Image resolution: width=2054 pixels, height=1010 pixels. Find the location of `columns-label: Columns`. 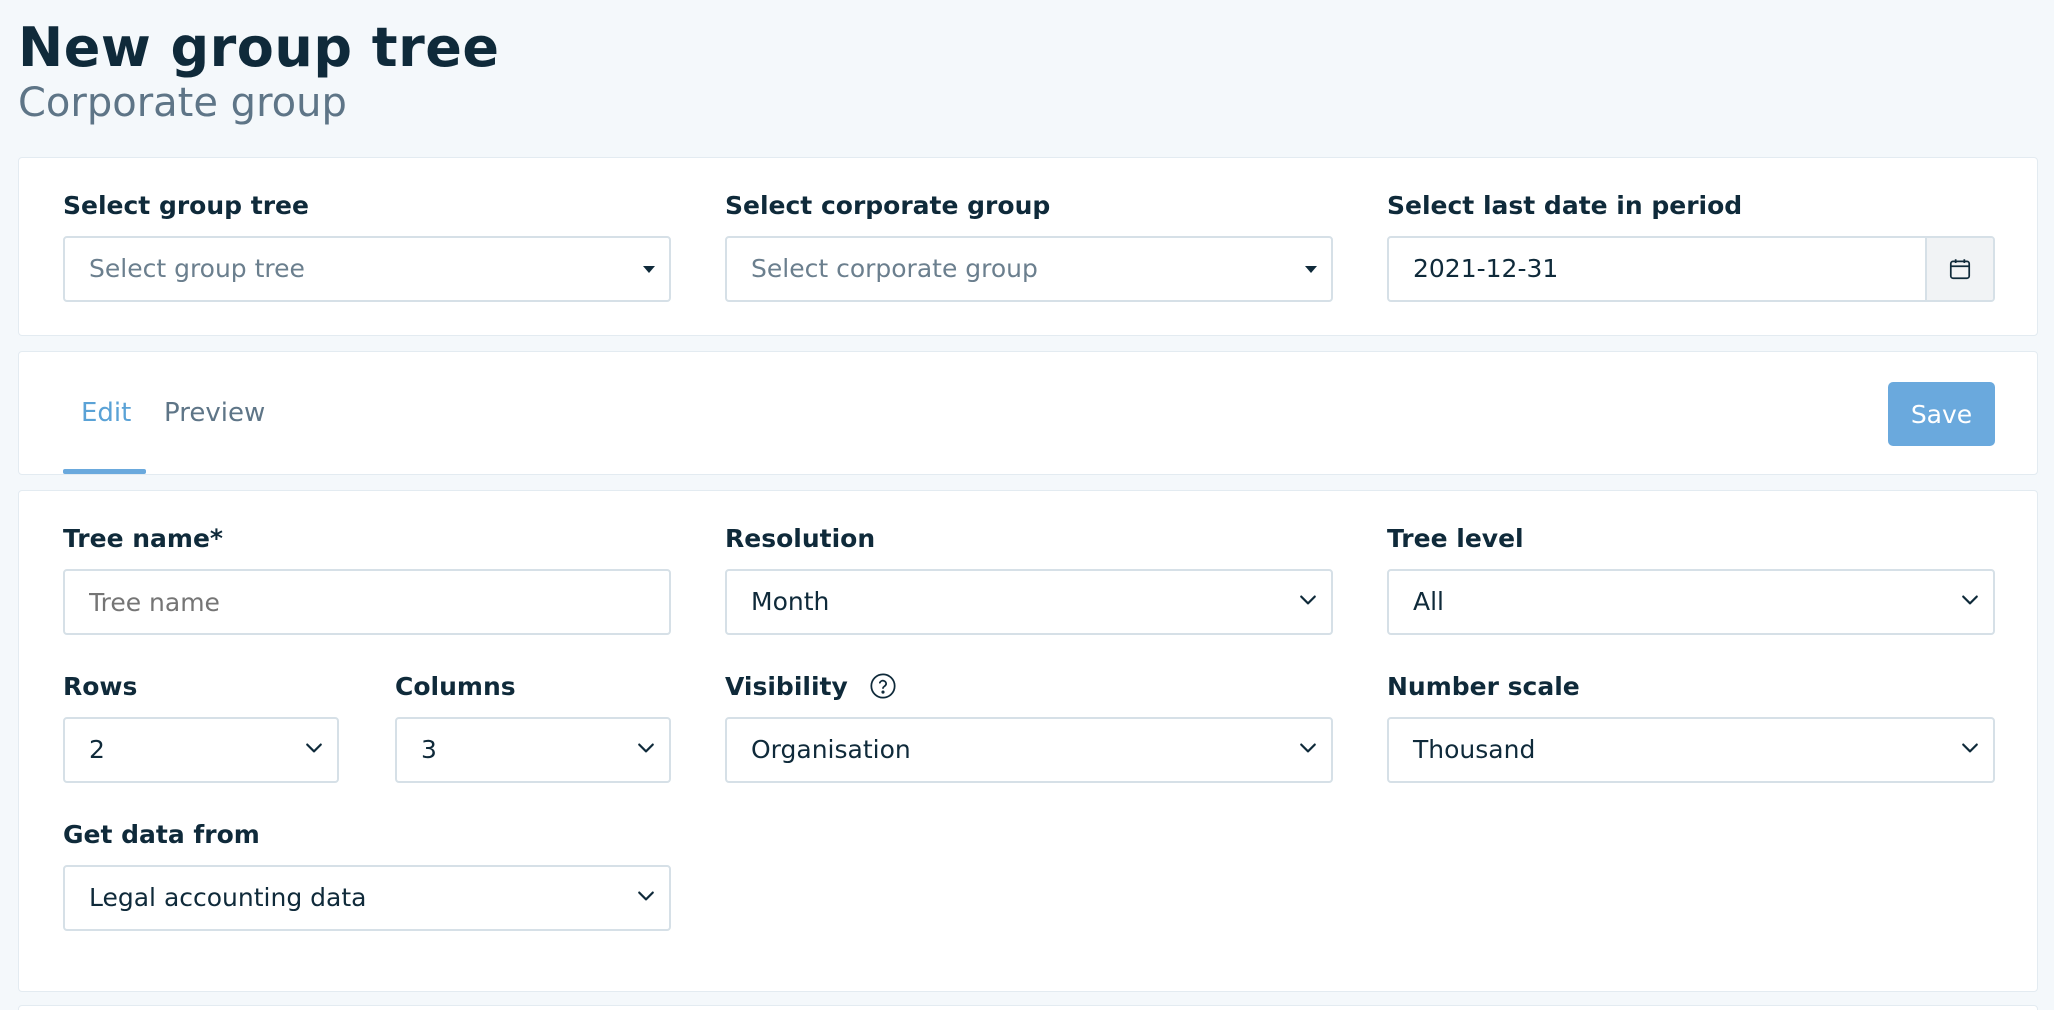

columns-label: Columns is located at coordinates (455, 686).